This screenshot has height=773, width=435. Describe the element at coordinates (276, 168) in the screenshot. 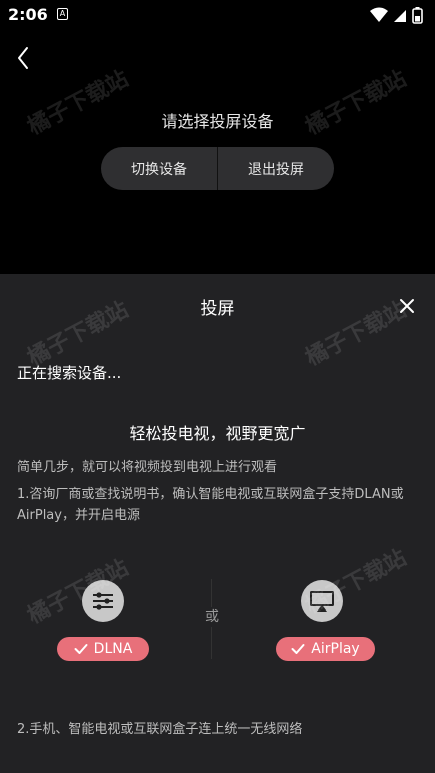

I see `exit-cast-button: 退出投屏` at that location.